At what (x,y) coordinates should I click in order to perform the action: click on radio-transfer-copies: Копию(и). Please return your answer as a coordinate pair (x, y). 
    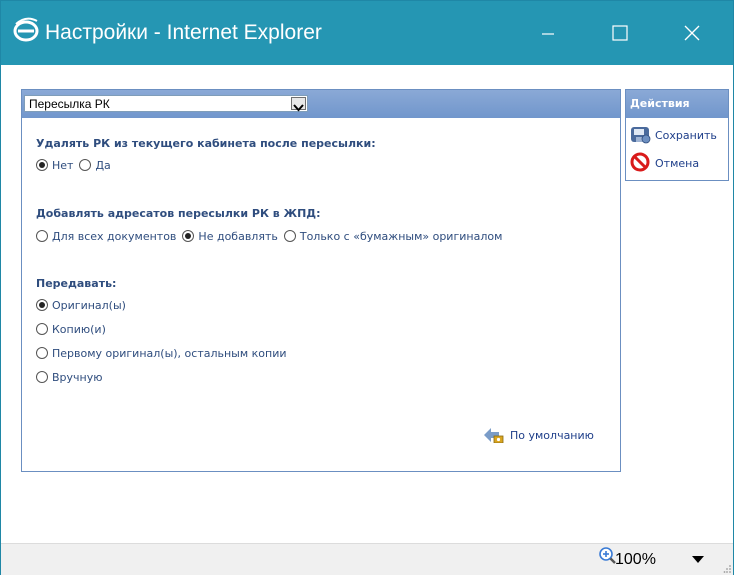
    Looking at the image, I should click on (71, 329).